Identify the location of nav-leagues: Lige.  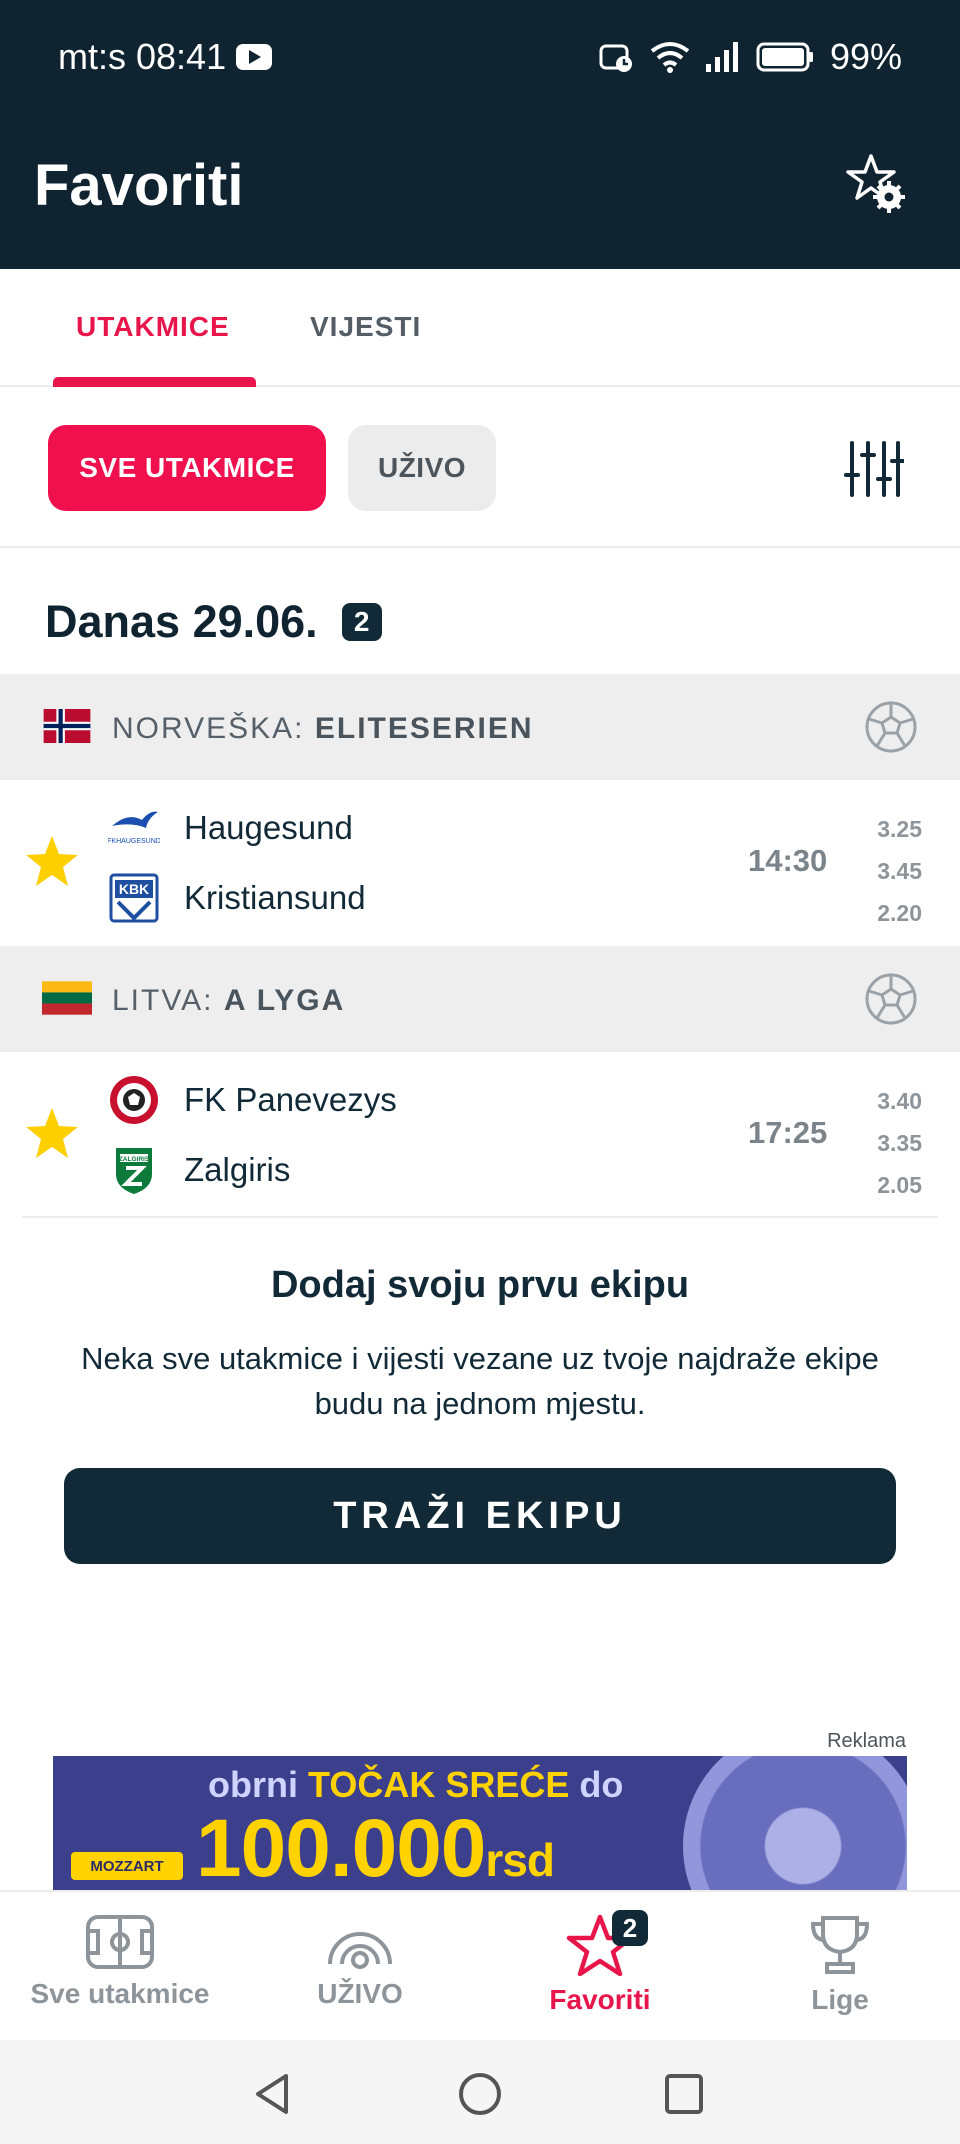
(840, 1965).